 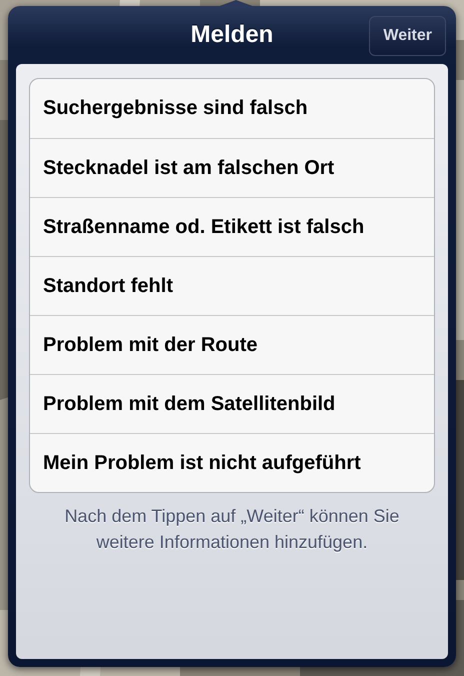 What do you see at coordinates (232, 529) in the screenshot?
I see `footer-note: Nach dem Tippen auf „Weiter“ können Sie weitere Informationen hinzufügen.` at bounding box center [232, 529].